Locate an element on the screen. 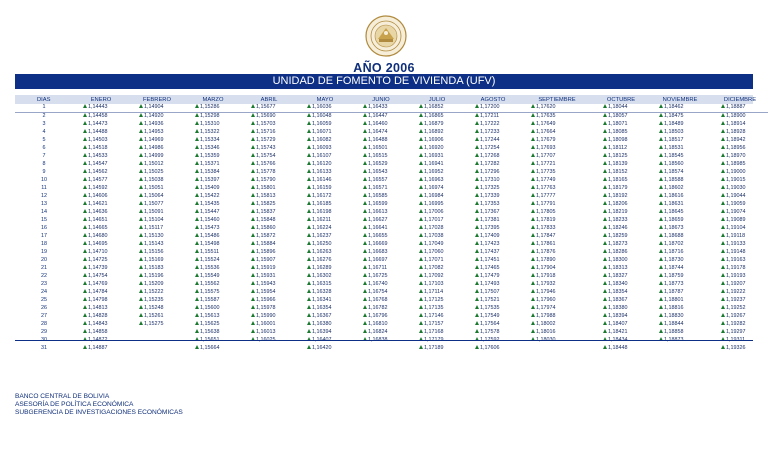  ufv-value-cell: 1,17028 is located at coordinates (437, 228).